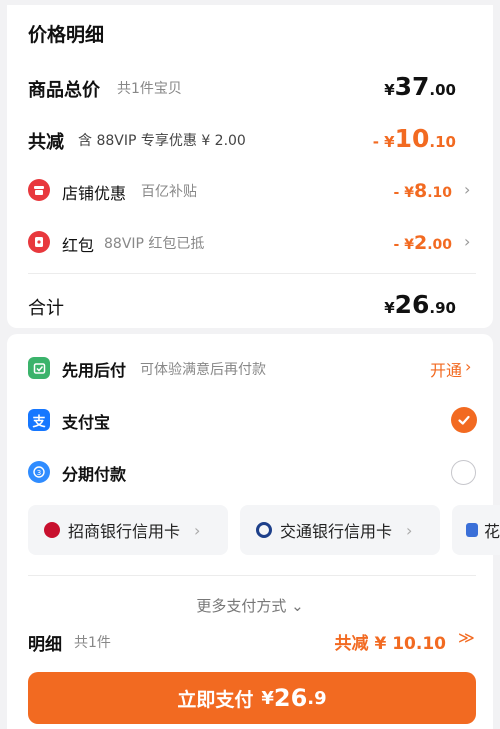 The height and width of the screenshot is (729, 500). What do you see at coordinates (442, 90) in the screenshot?
I see `total-dec: .00` at bounding box center [442, 90].